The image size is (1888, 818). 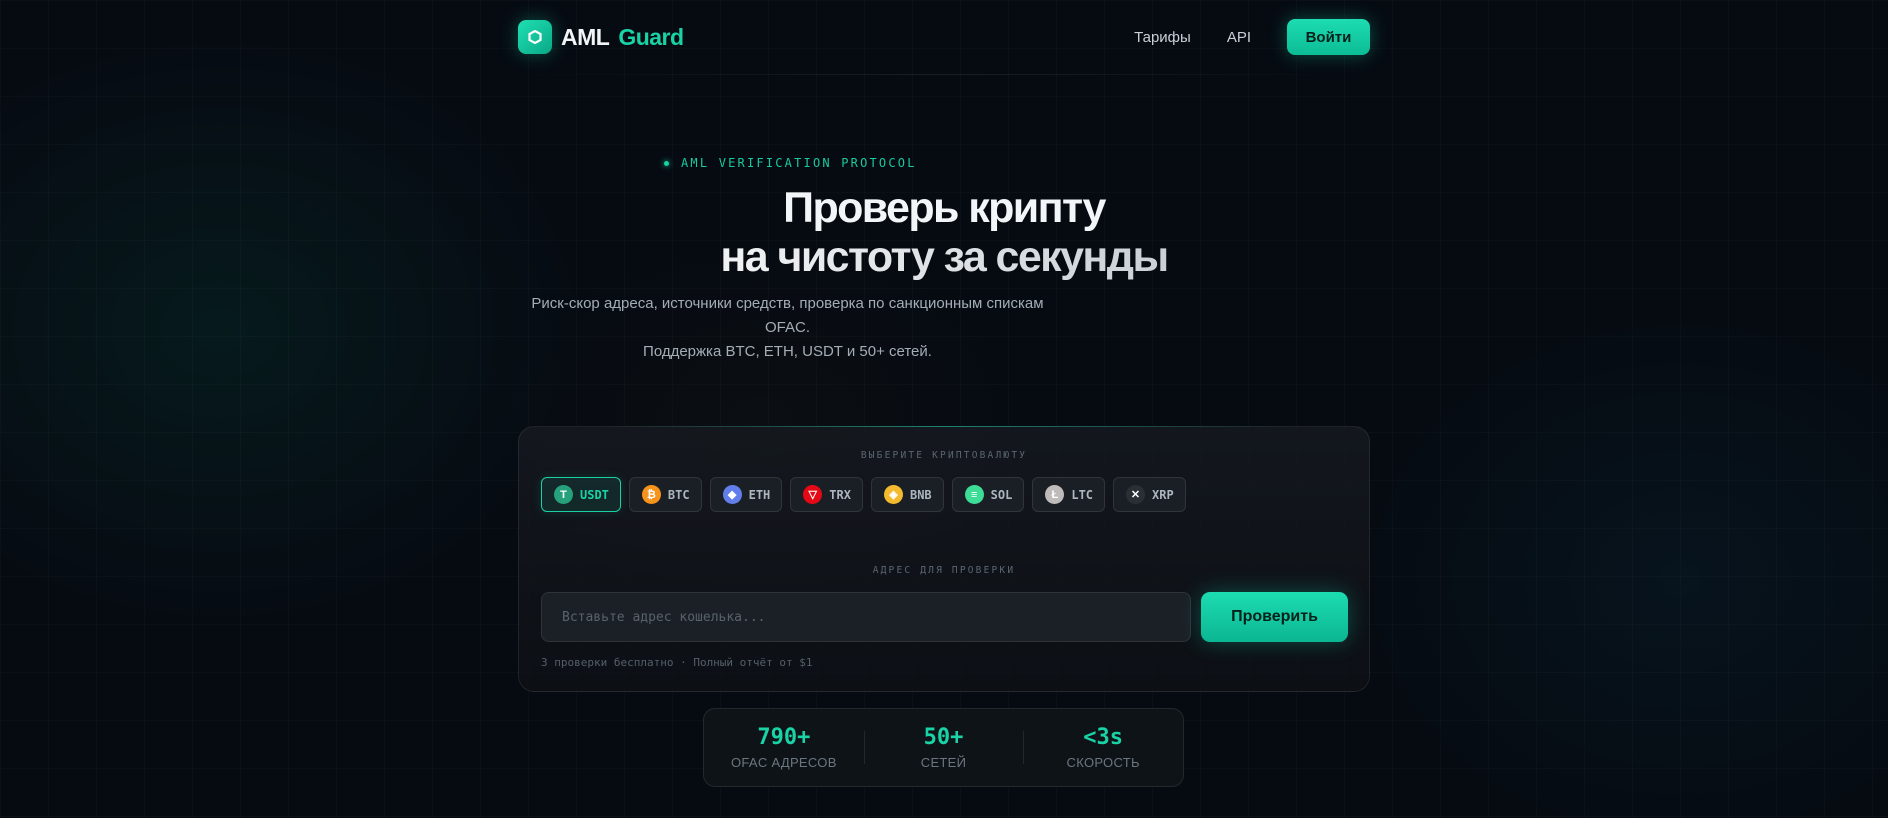 I want to click on currency-chip-label: SOL, so click(x=1001, y=494).